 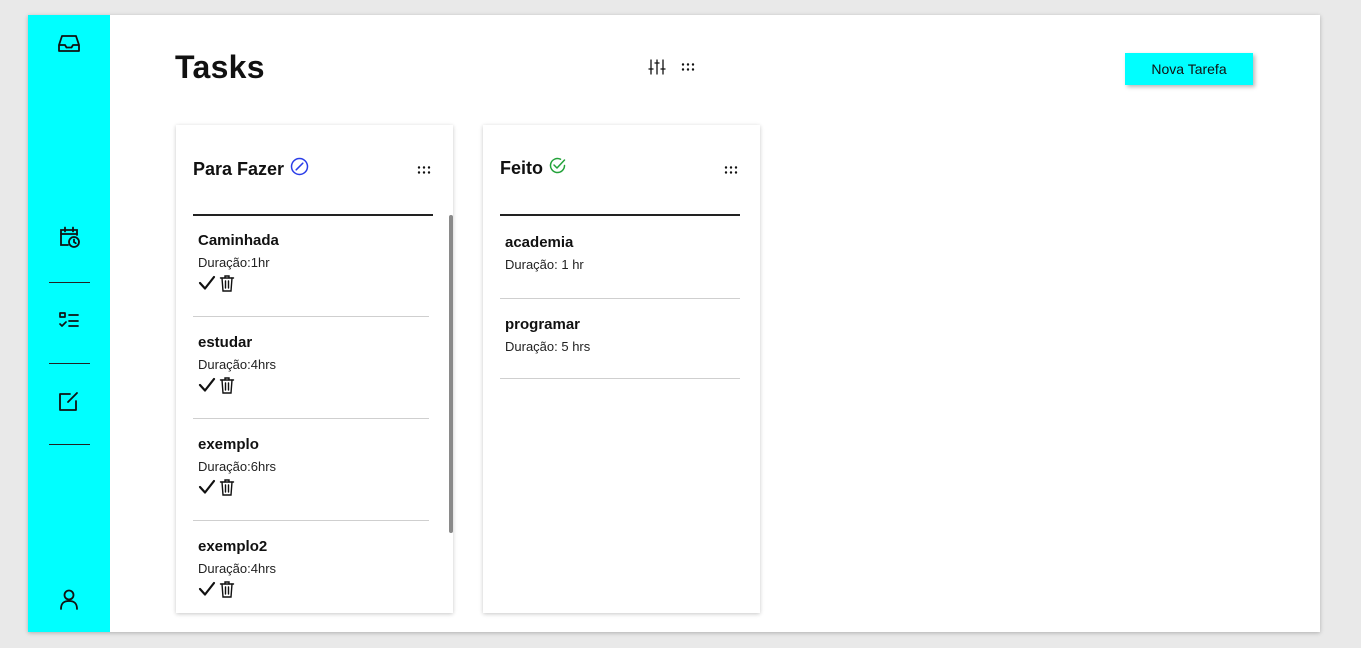 I want to click on calendar-clock-icon, so click(x=69, y=237).